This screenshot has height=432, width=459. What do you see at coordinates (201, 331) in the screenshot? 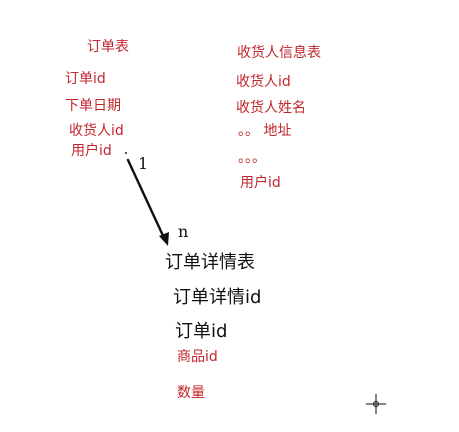
I see `detail-table-field-order-id: 订单id` at bounding box center [201, 331].